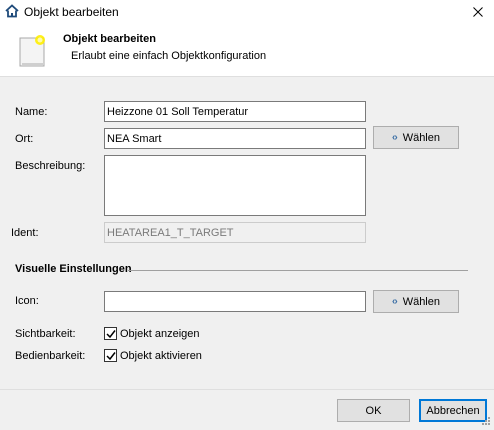 Image resolution: width=494 pixels, height=430 pixels. Describe the element at coordinates (421, 137) in the screenshot. I see `ort-select-label: Wählen` at that location.